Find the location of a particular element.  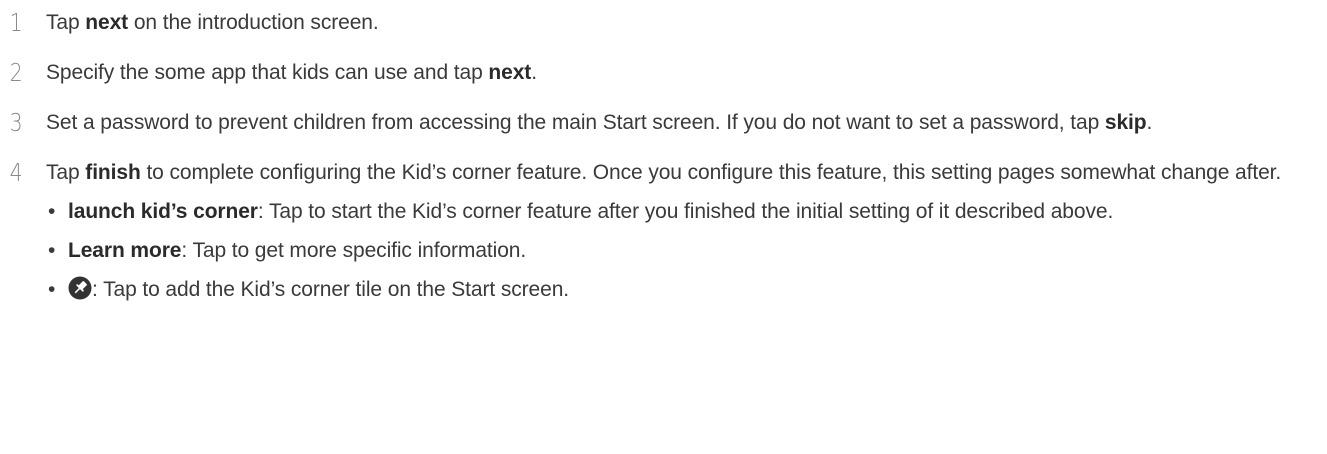

step-number: 4 is located at coordinates (16, 172).